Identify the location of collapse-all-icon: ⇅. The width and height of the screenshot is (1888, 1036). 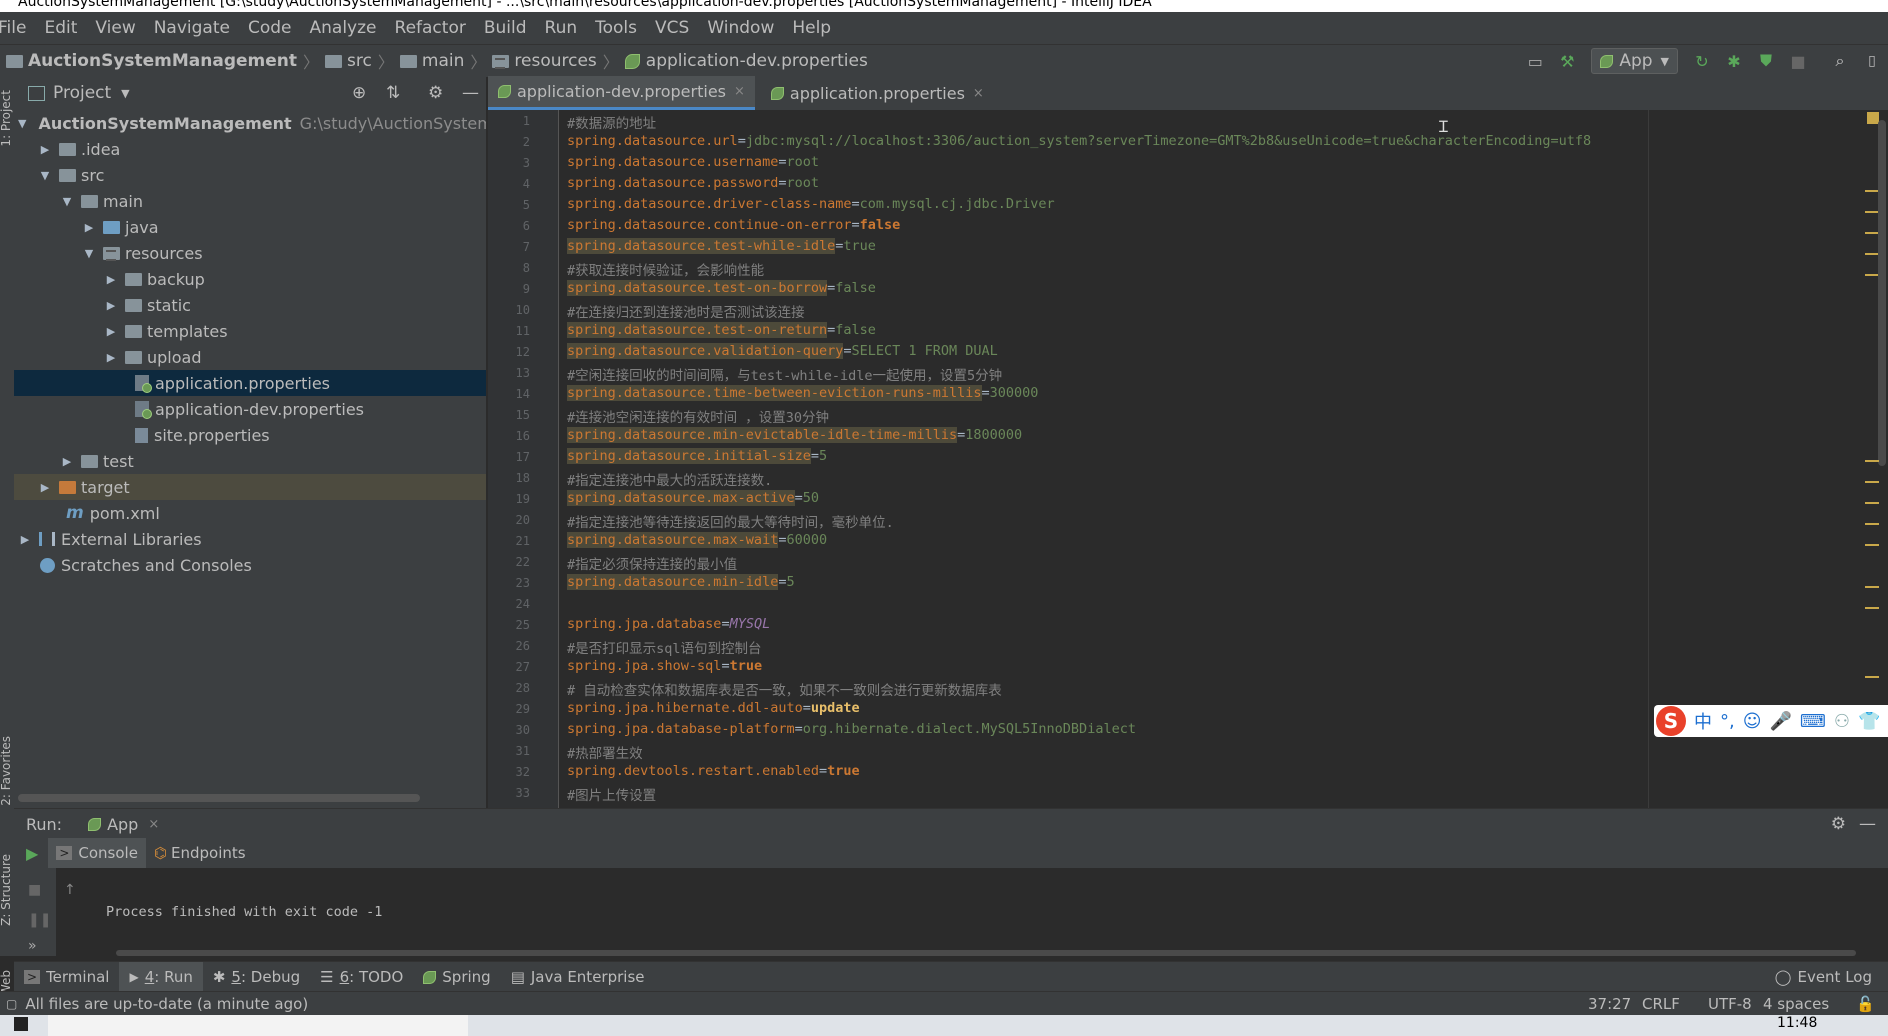
(393, 93).